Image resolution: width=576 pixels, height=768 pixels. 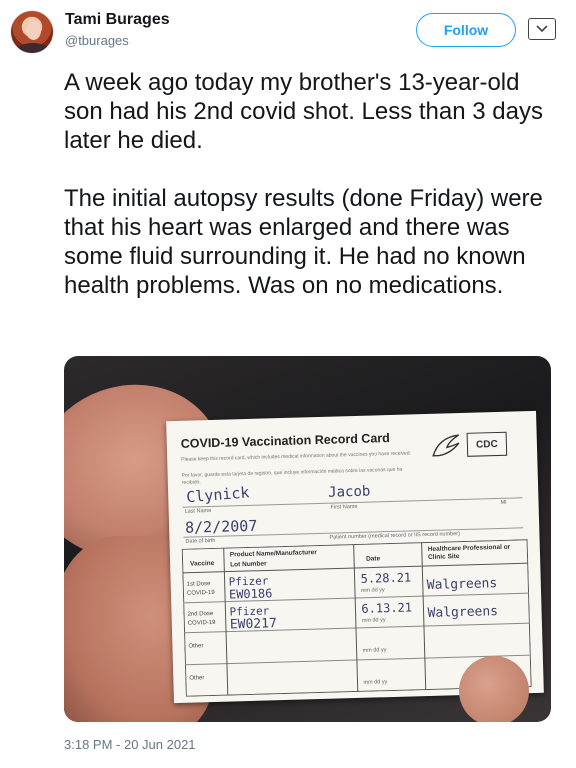 I want to click on mi-label: MI, so click(x=503, y=502).